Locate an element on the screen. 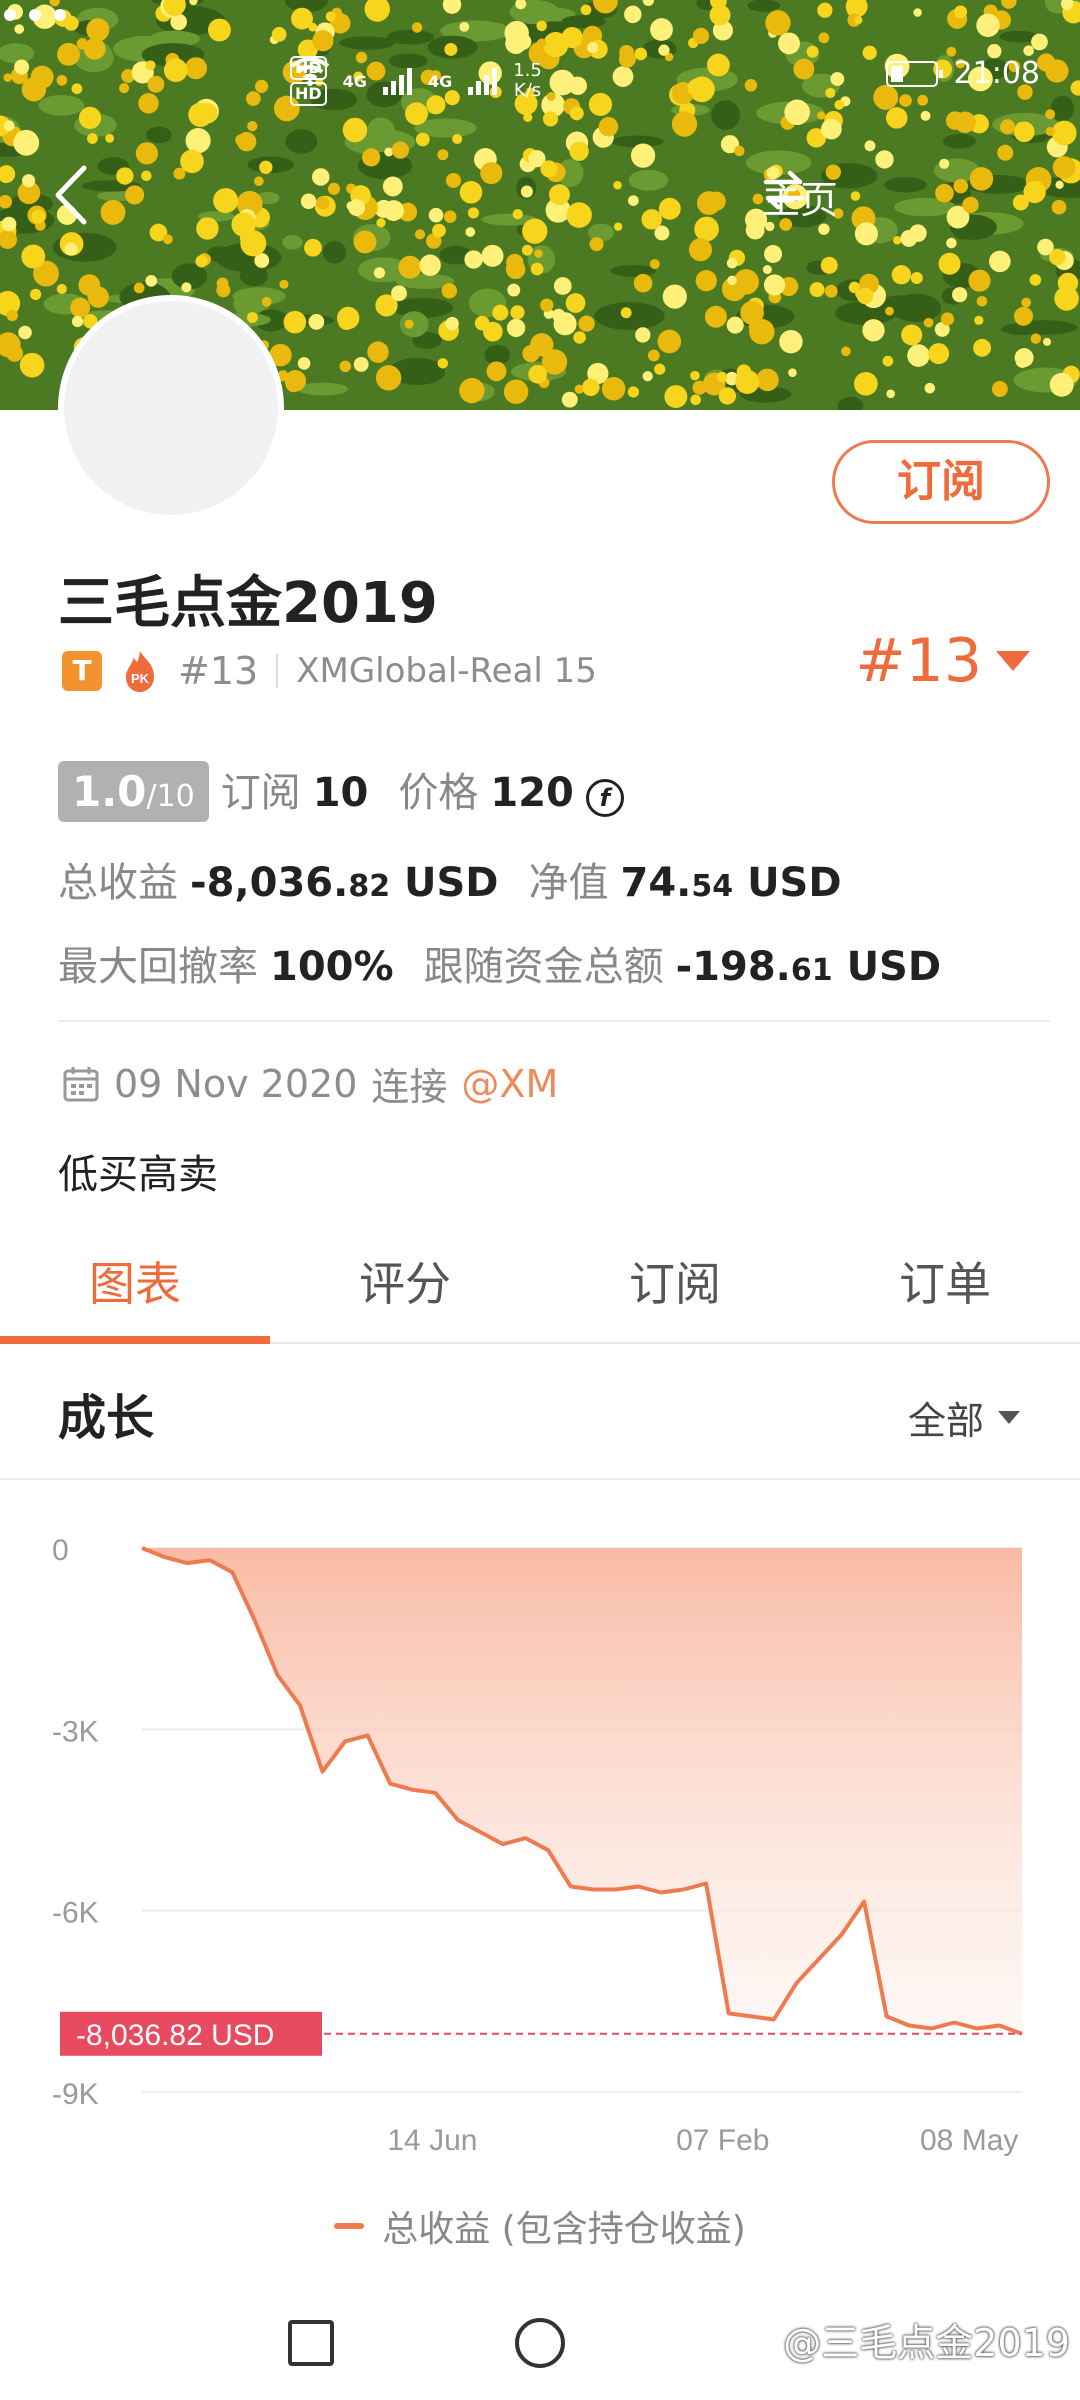  status-right: 21:08 is located at coordinates (962, 73).